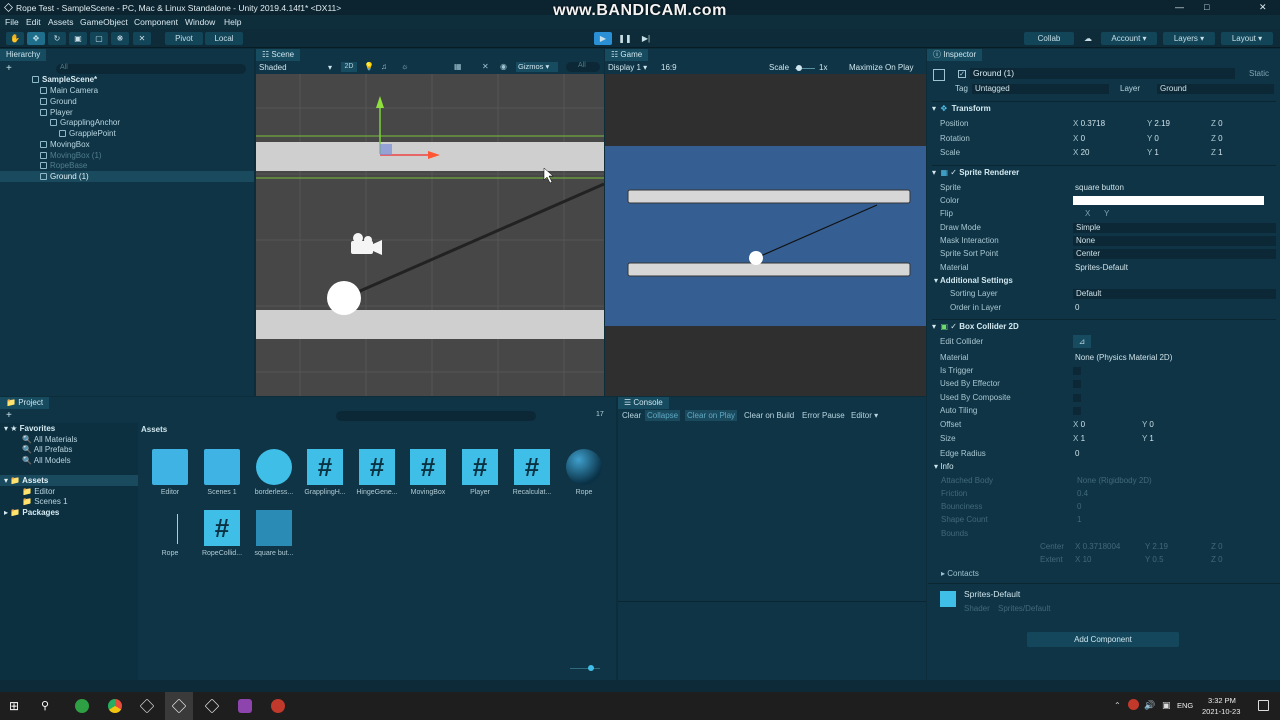 This screenshot has height=720, width=1280. Describe the element at coordinates (1153, 139) in the screenshot. I see `rot-y-field: Y 0` at that location.